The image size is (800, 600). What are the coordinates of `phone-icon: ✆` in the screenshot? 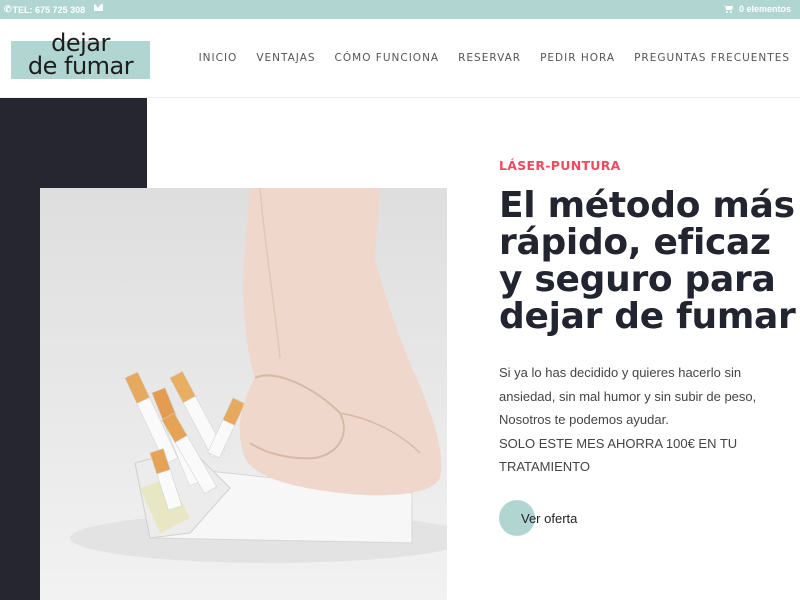 It's located at (8, 9).